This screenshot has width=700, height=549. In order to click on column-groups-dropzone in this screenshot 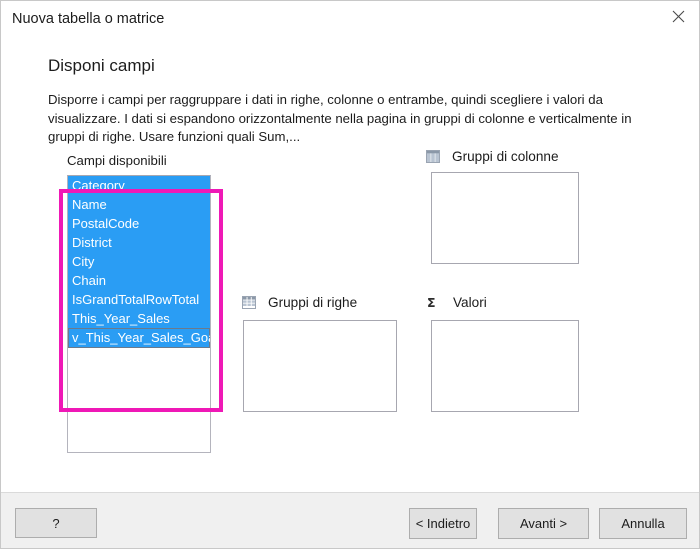, I will do `click(505, 218)`.